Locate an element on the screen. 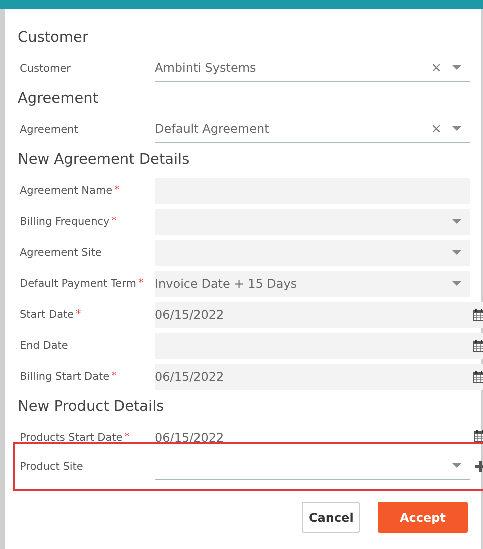 The image size is (483, 549). dropdown-field: Invoice Date + 15 Days is located at coordinates (312, 283).